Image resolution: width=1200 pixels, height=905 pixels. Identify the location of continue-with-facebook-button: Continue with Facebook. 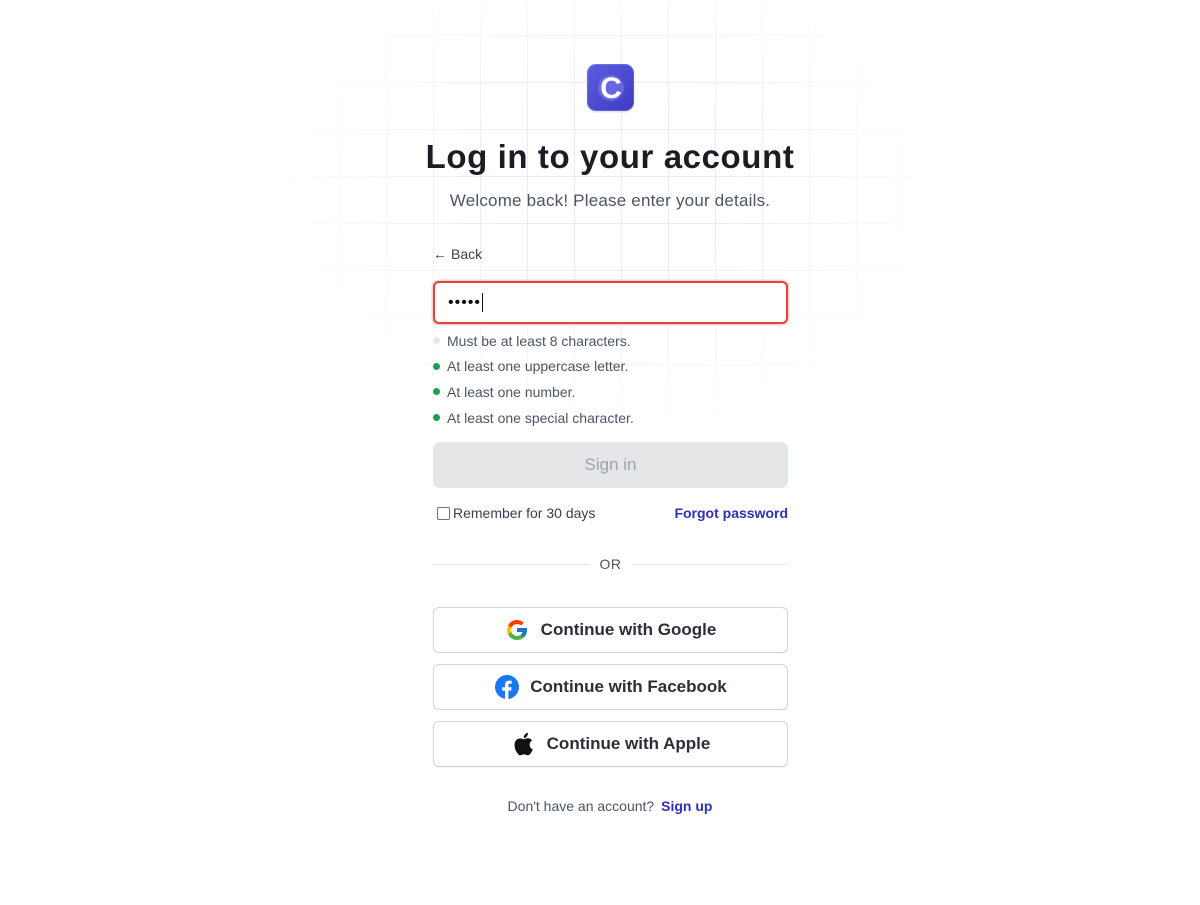
(610, 687).